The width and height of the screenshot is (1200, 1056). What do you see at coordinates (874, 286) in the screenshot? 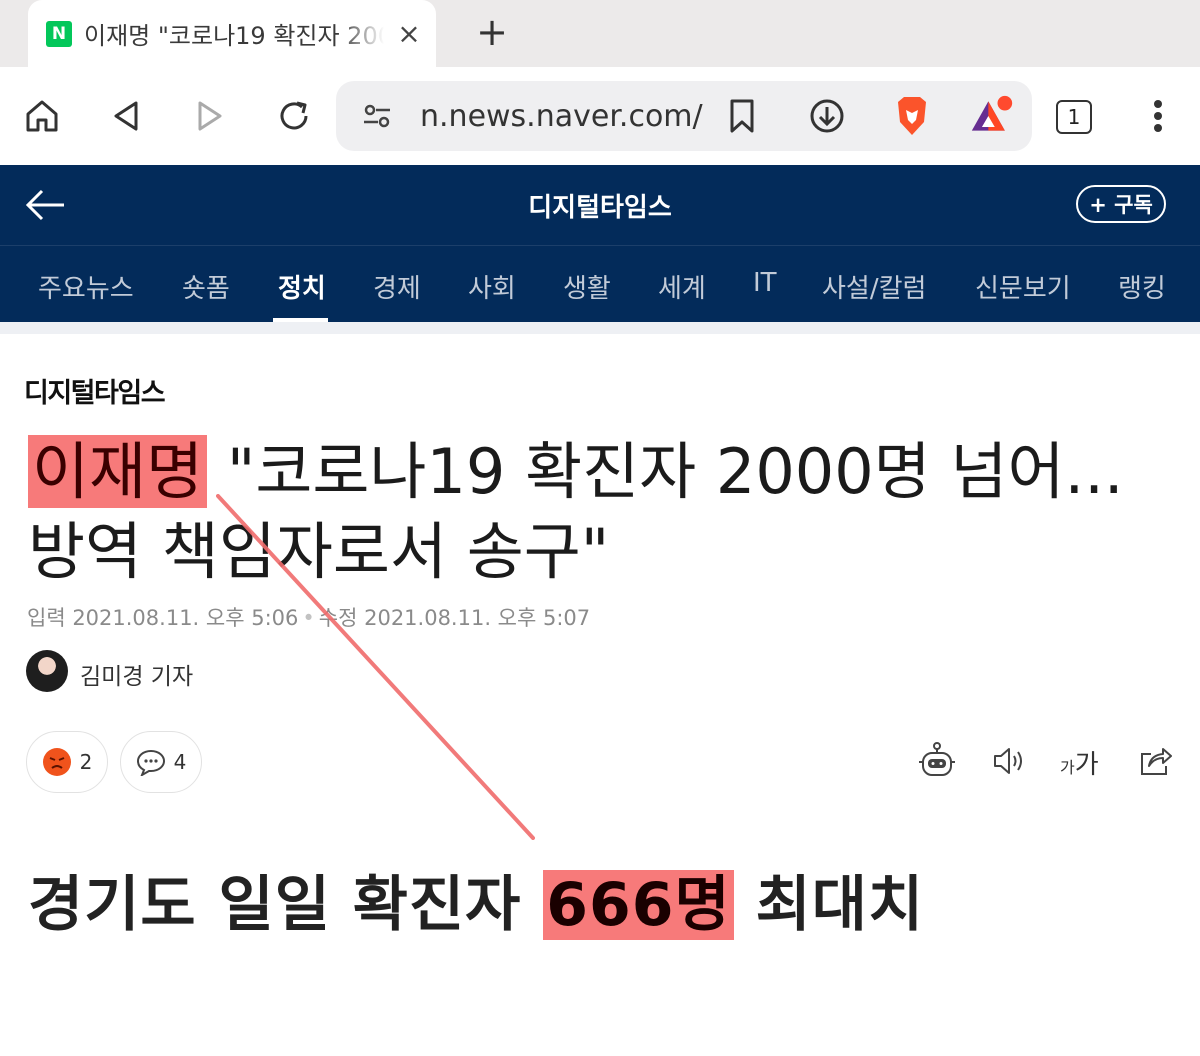
I see `nav-item-editorial: 사설/칼럼` at bounding box center [874, 286].